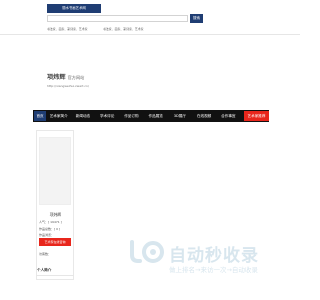  What do you see at coordinates (123, 29) in the screenshot?
I see `search-tags-secondary: 书法家、画家、篆刻家、艺术家` at bounding box center [123, 29].